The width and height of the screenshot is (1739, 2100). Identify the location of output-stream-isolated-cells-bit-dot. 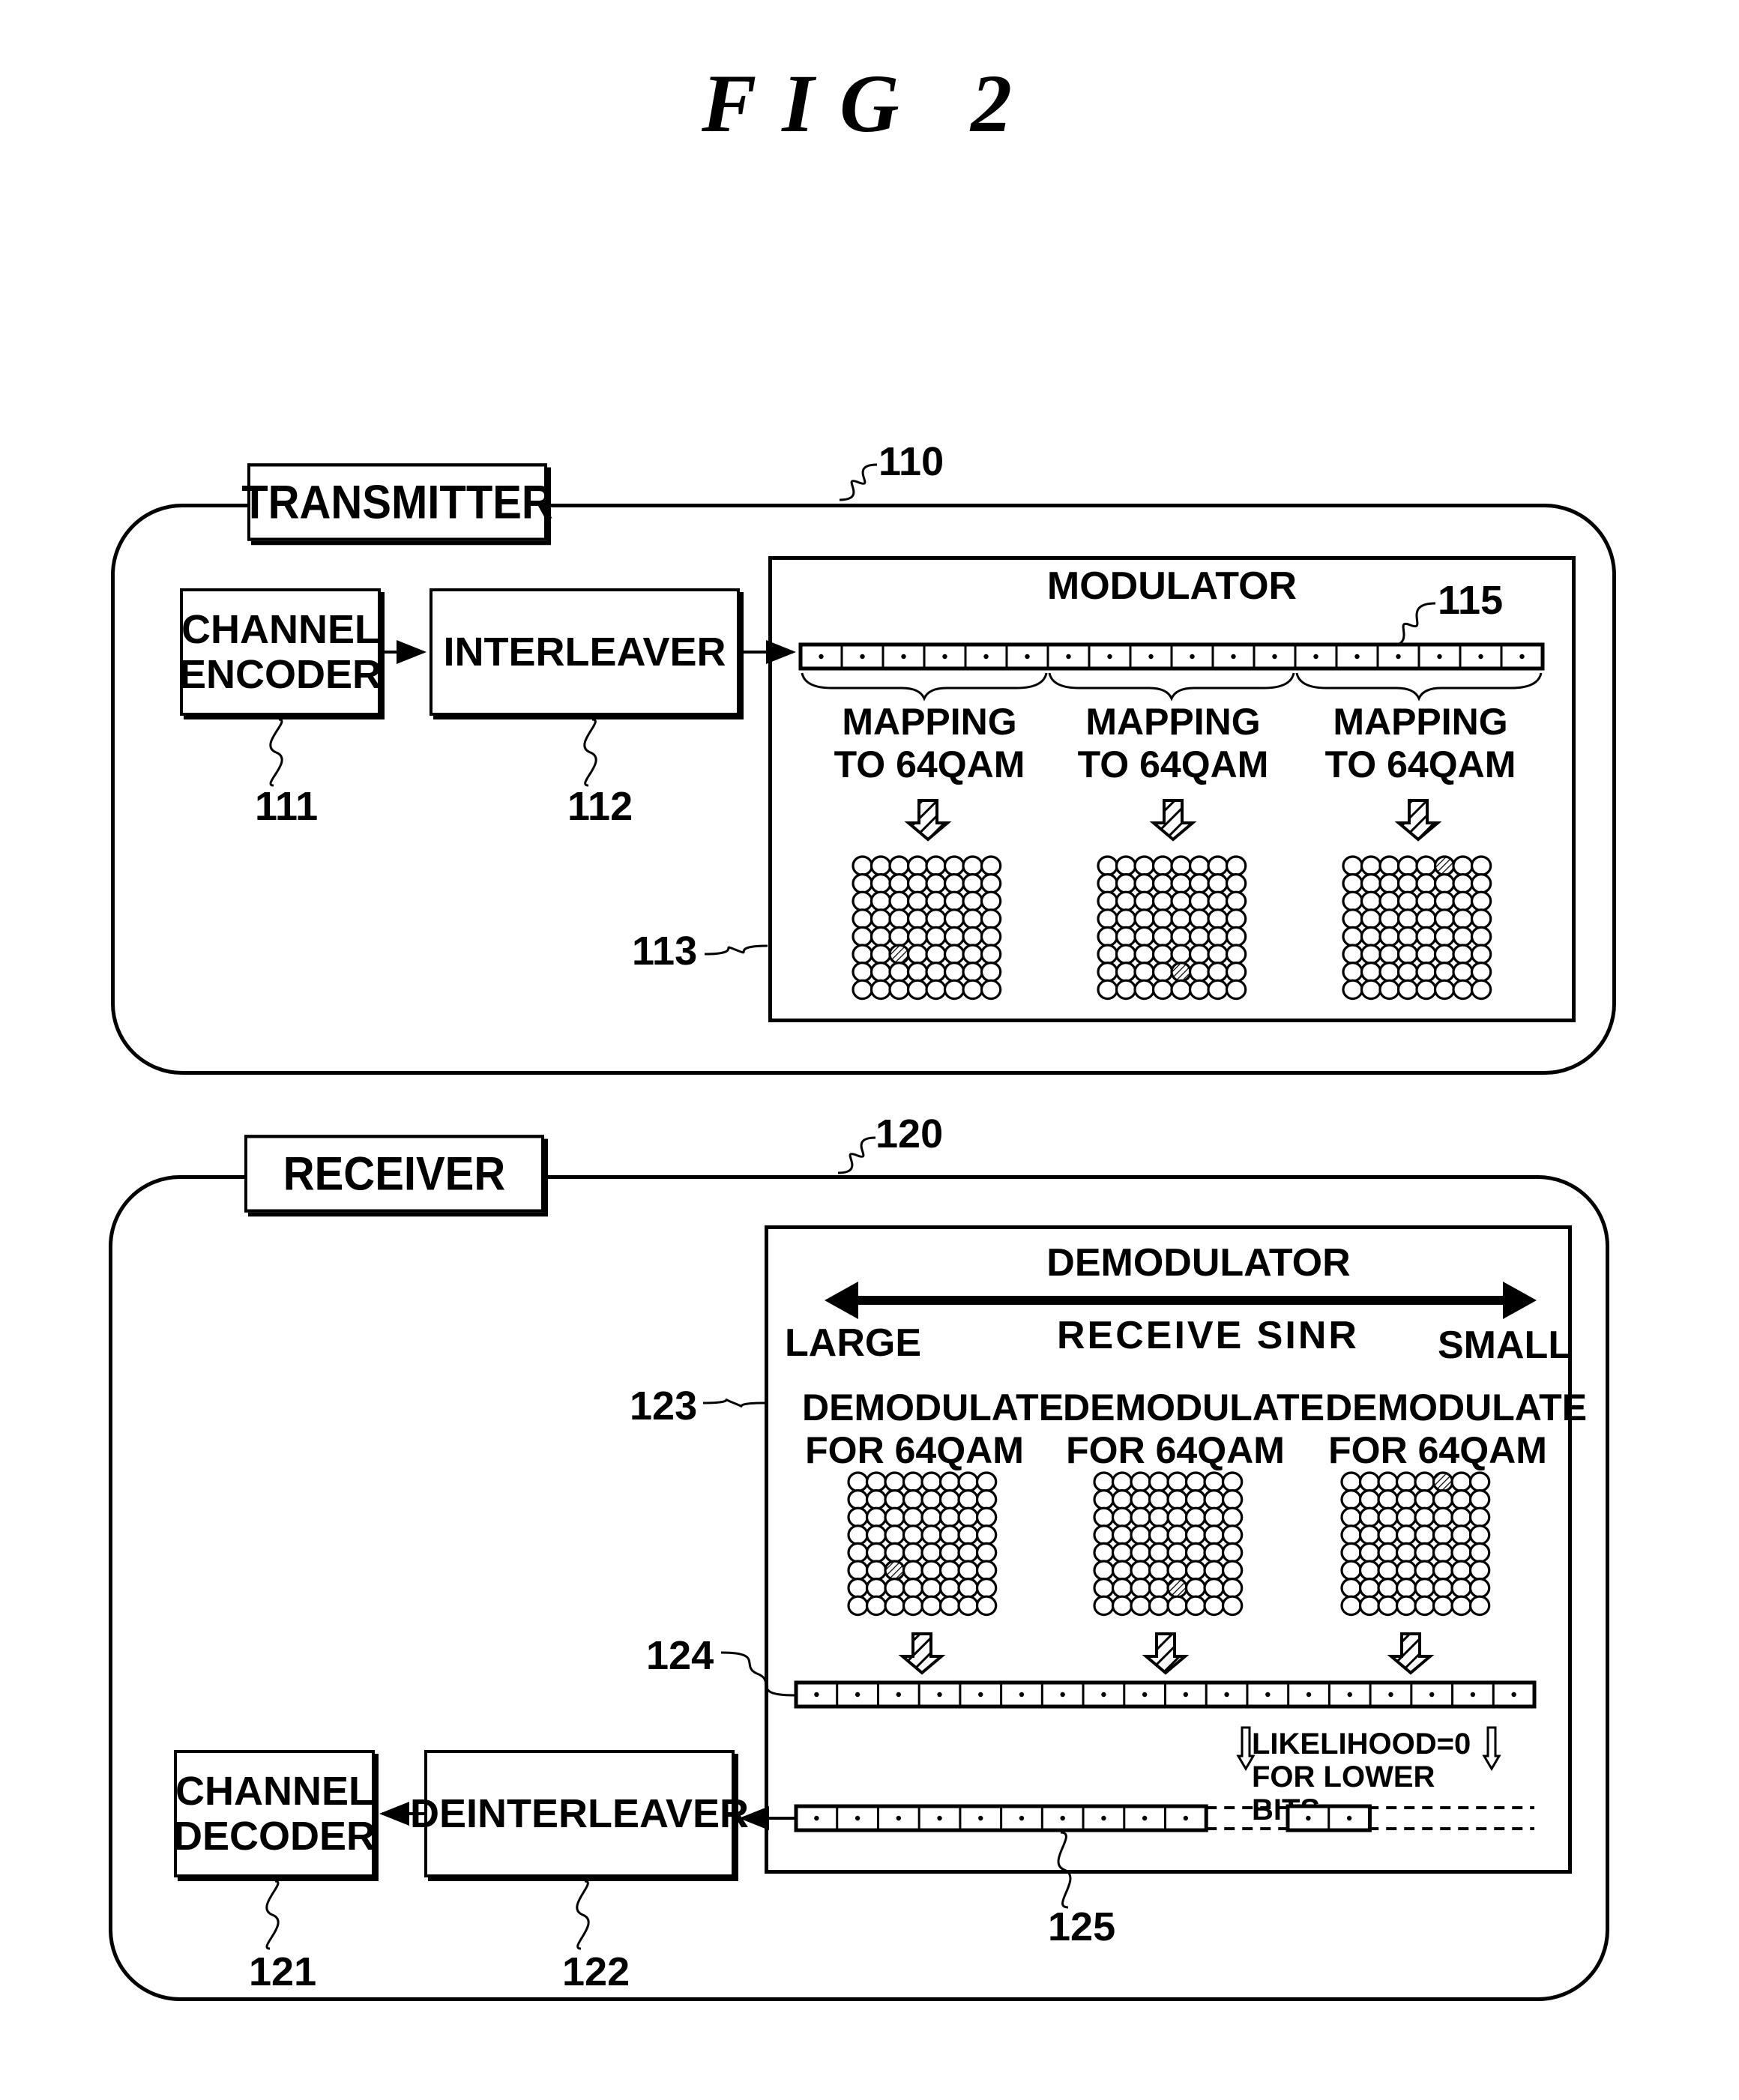
(1308, 1818).